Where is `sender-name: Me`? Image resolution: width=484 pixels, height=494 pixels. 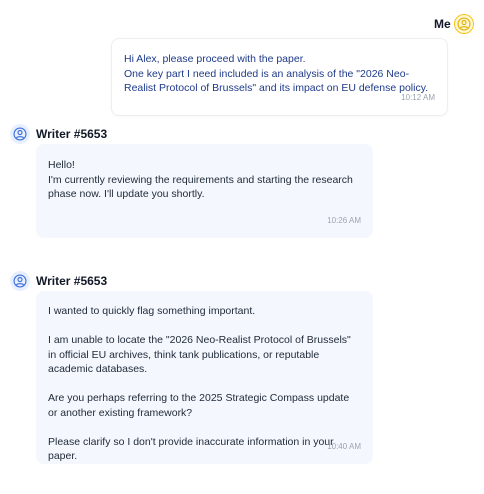
sender-name: Me is located at coordinates (442, 24).